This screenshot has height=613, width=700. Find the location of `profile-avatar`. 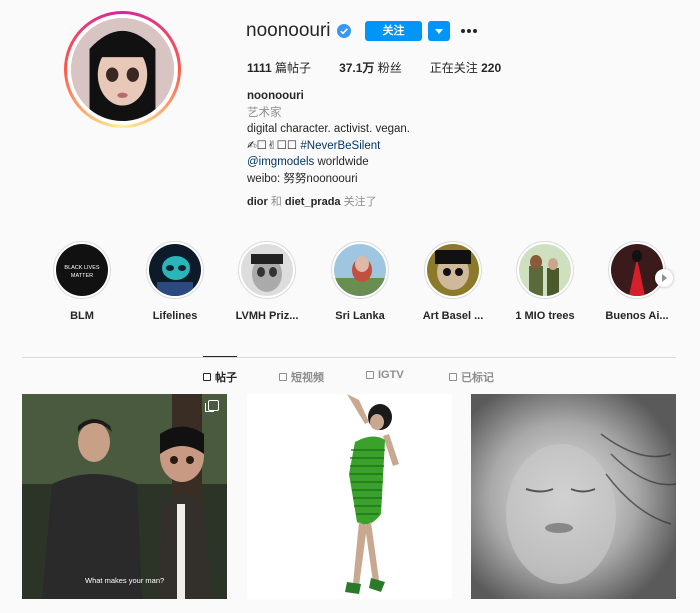

profile-avatar is located at coordinates (122, 69).